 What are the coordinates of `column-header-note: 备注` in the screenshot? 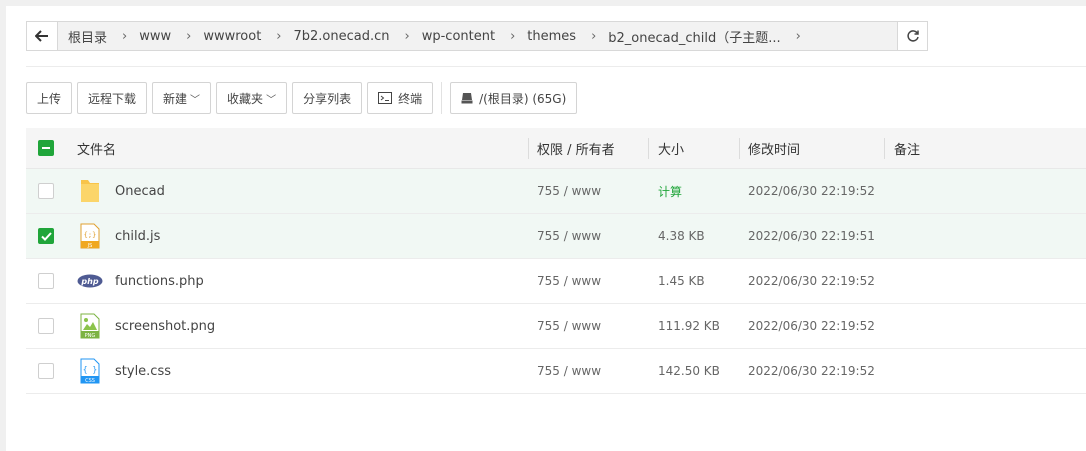 It's located at (907, 150).